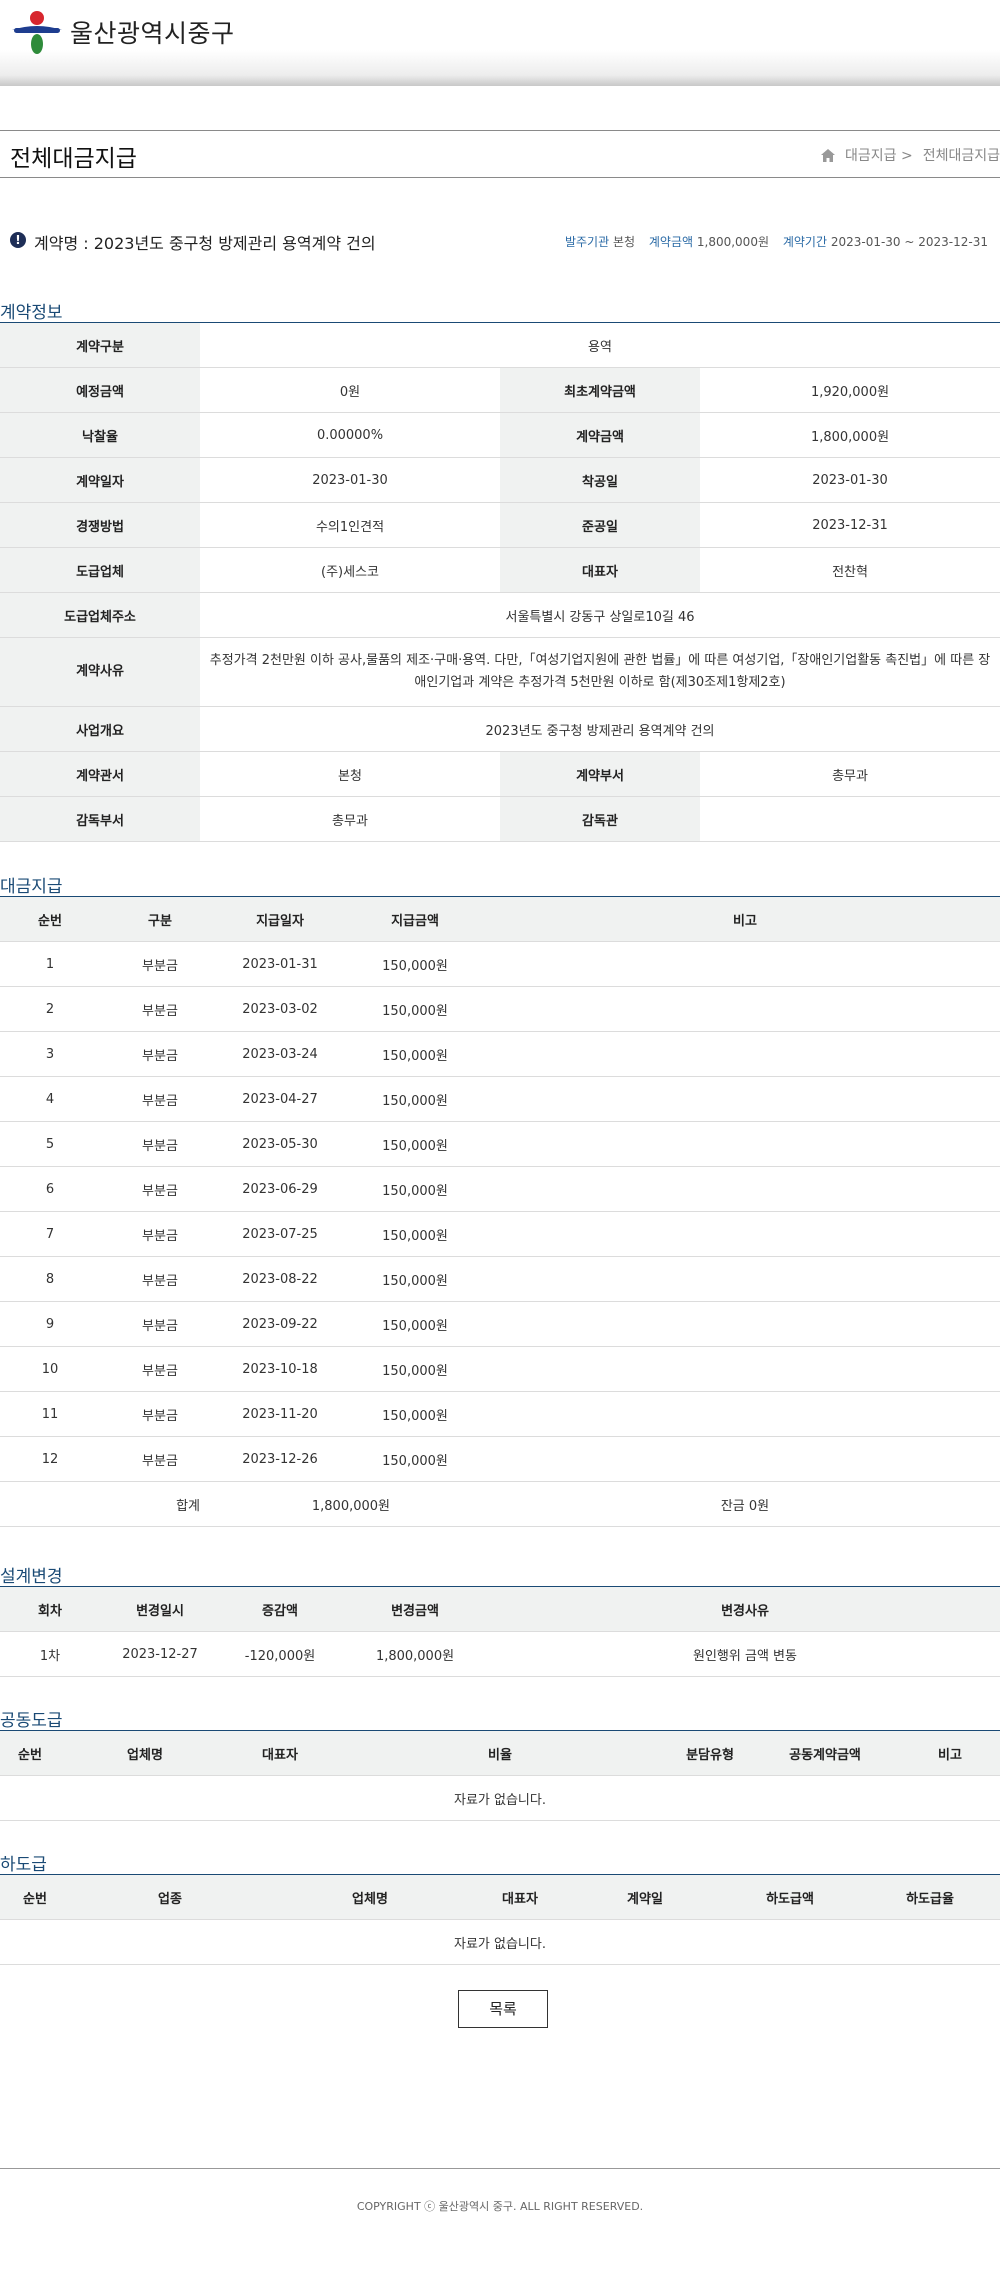 The width and height of the screenshot is (1000, 2269). I want to click on table-header-row: 회차 변경일시 증감액 변경금액 변경사유, so click(500, 1609).